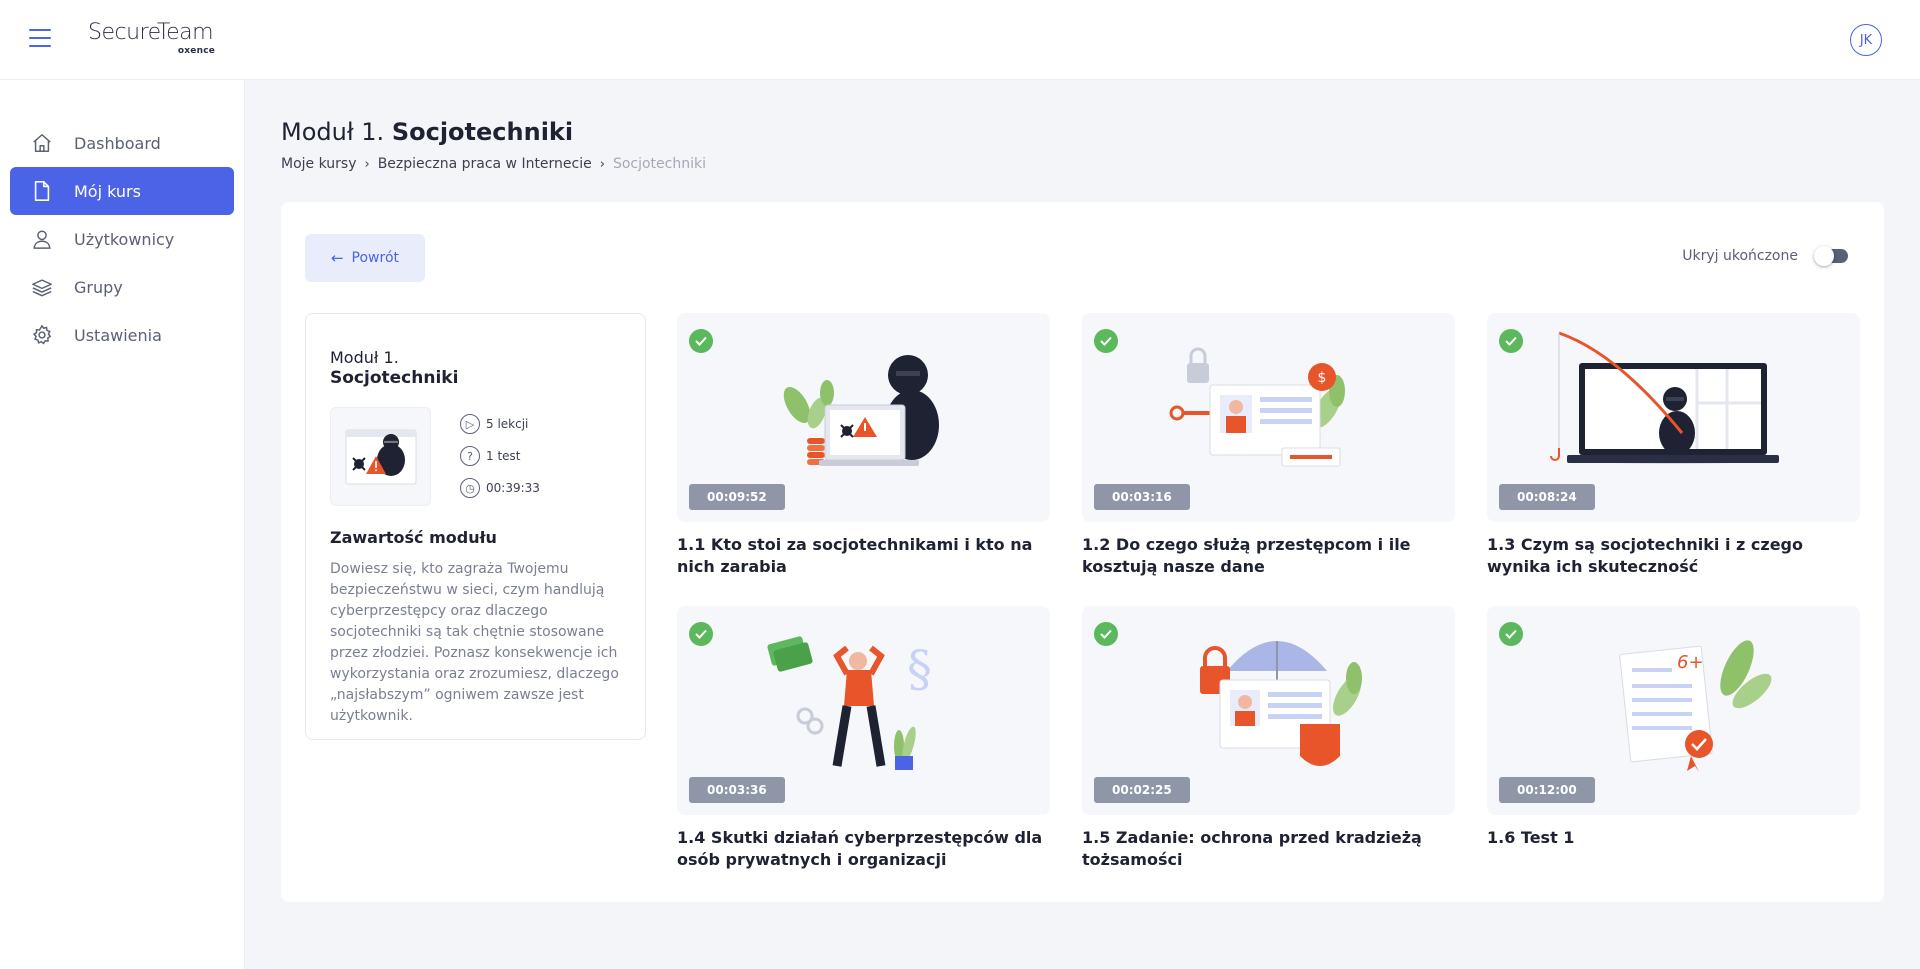 This screenshot has width=1920, height=969. What do you see at coordinates (1268, 710) in the screenshot?
I see `lesson-thumbnail: 00:02:25` at bounding box center [1268, 710].